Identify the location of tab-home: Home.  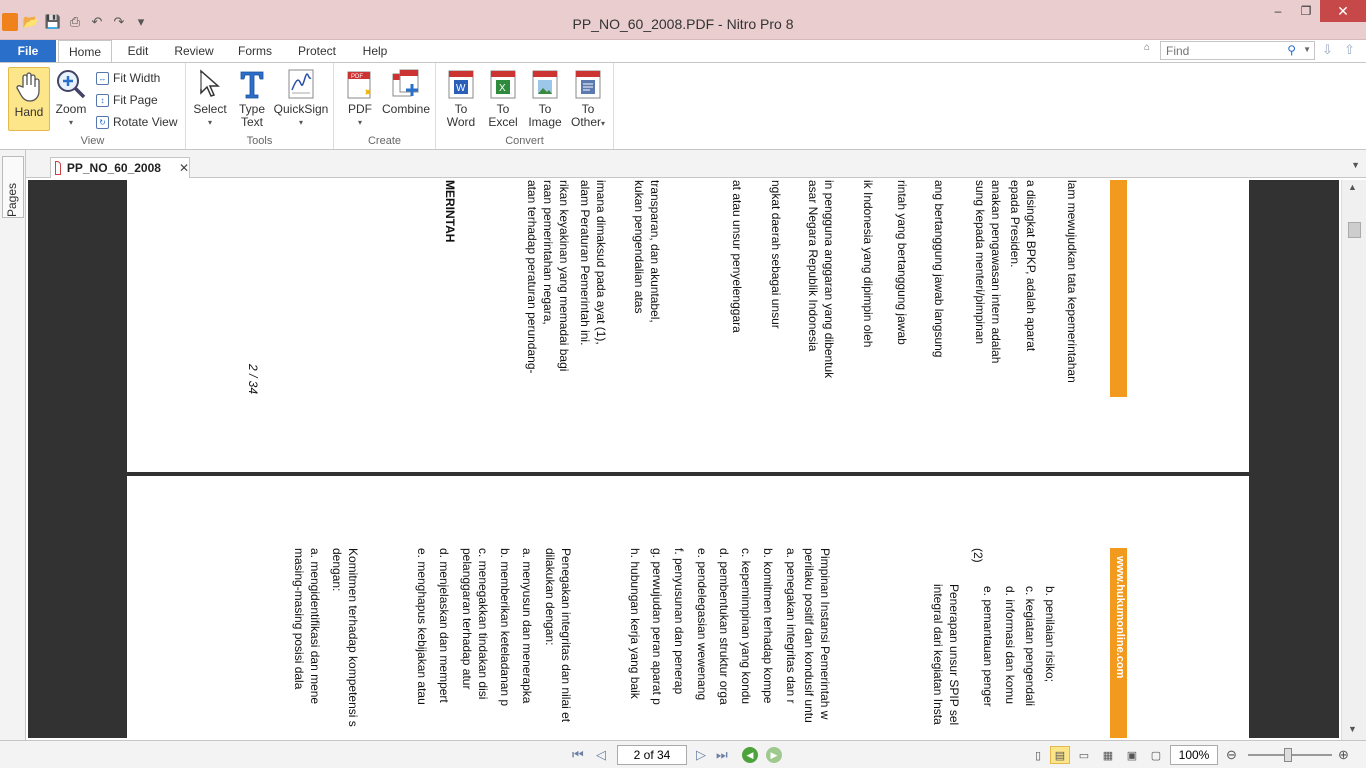
(85, 51).